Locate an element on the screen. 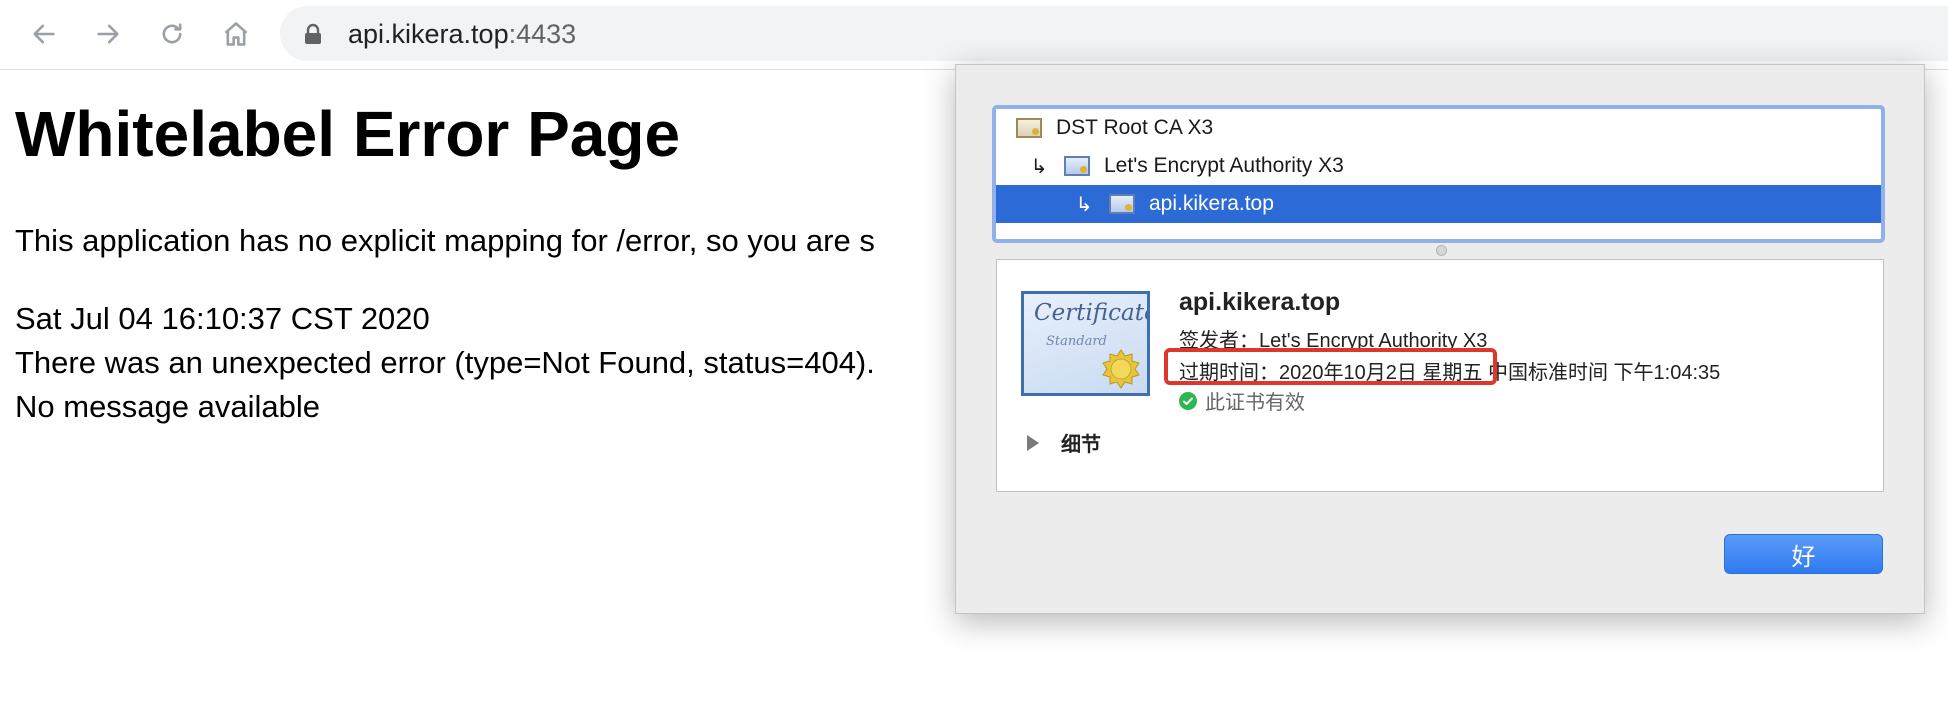 The height and width of the screenshot is (714, 1948). back-arrow-icon is located at coordinates (44, 34).